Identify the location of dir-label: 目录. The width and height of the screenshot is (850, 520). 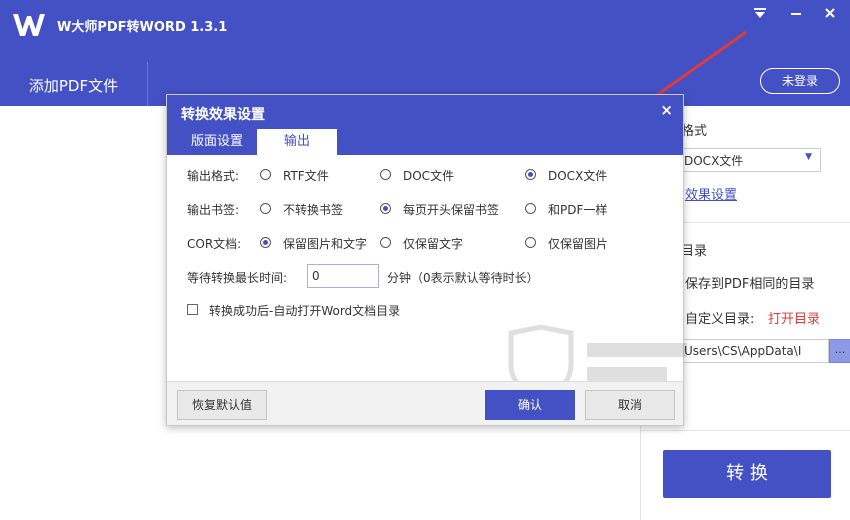
(694, 251).